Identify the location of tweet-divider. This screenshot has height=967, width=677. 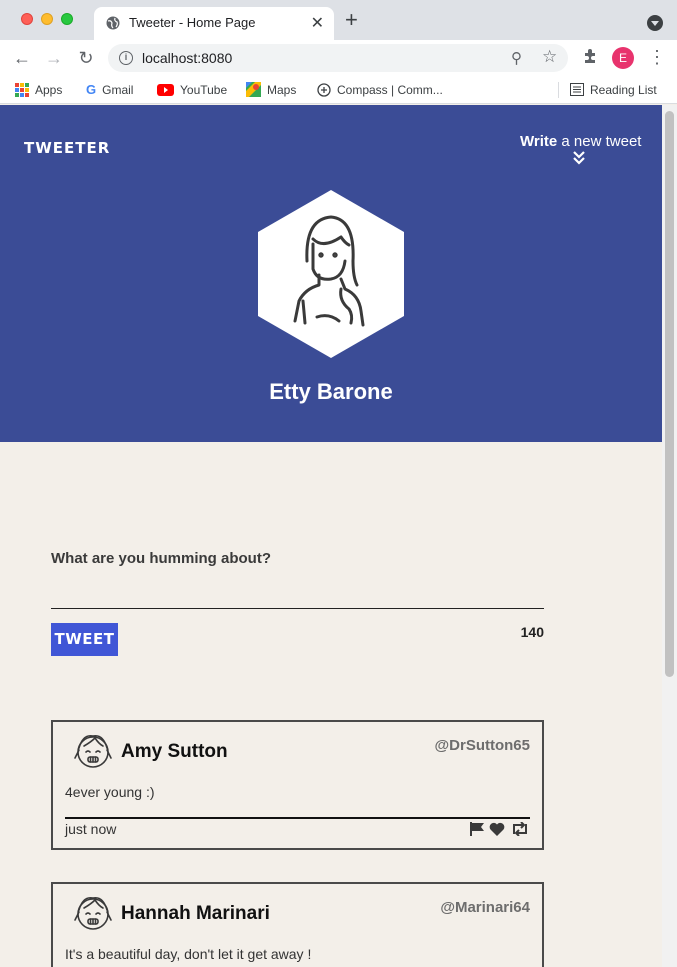
(297, 818).